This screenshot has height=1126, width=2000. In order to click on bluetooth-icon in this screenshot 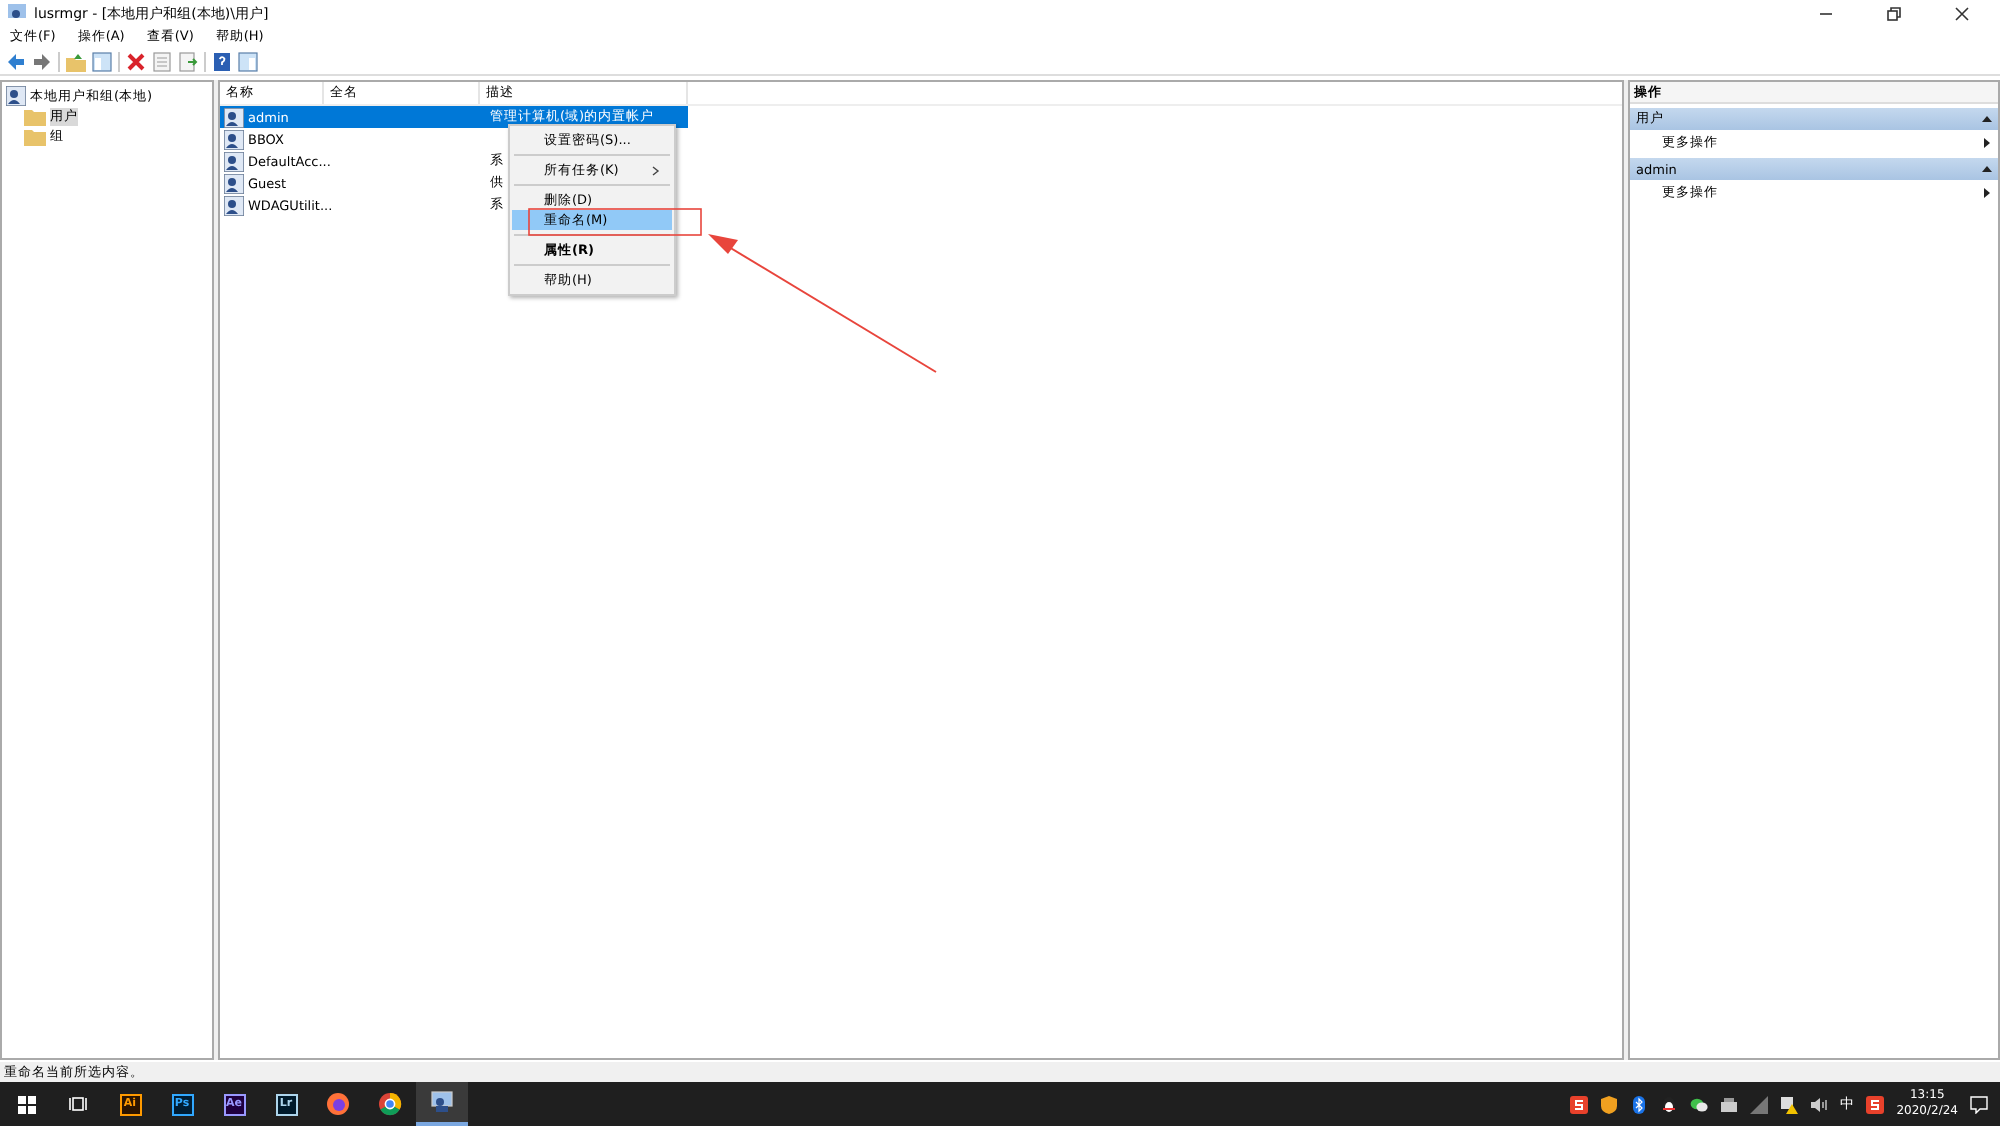, I will do `click(1639, 1104)`.